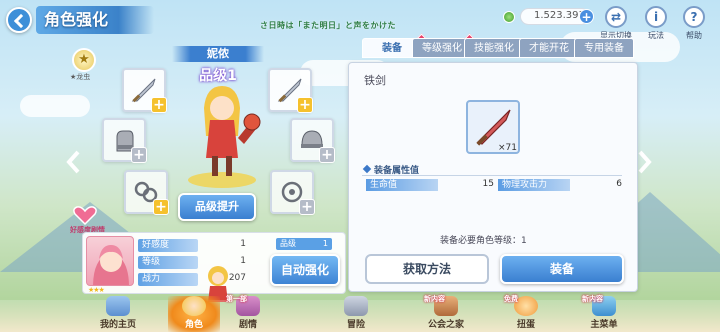 The image size is (720, 332). Describe the element at coordinates (74, 162) in the screenshot. I see `prev-character-icon` at that location.